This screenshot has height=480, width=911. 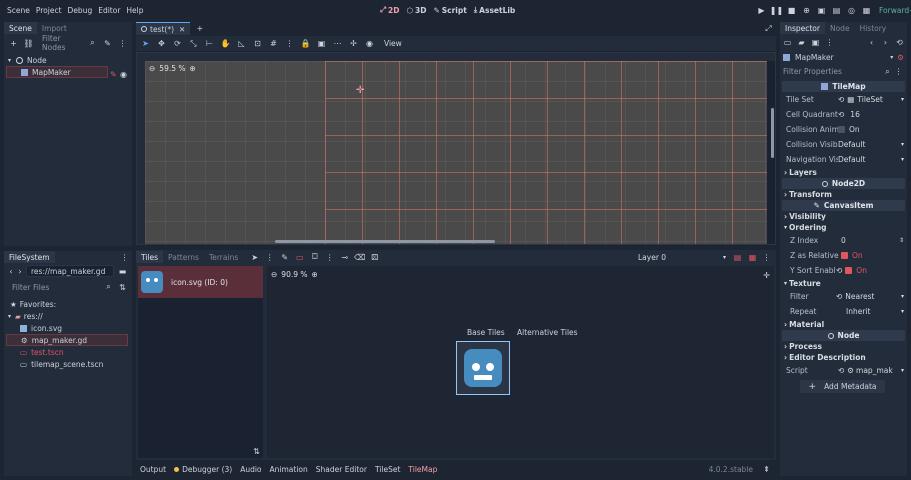 I want to click on section-layers: › Layers, so click(x=843, y=172).